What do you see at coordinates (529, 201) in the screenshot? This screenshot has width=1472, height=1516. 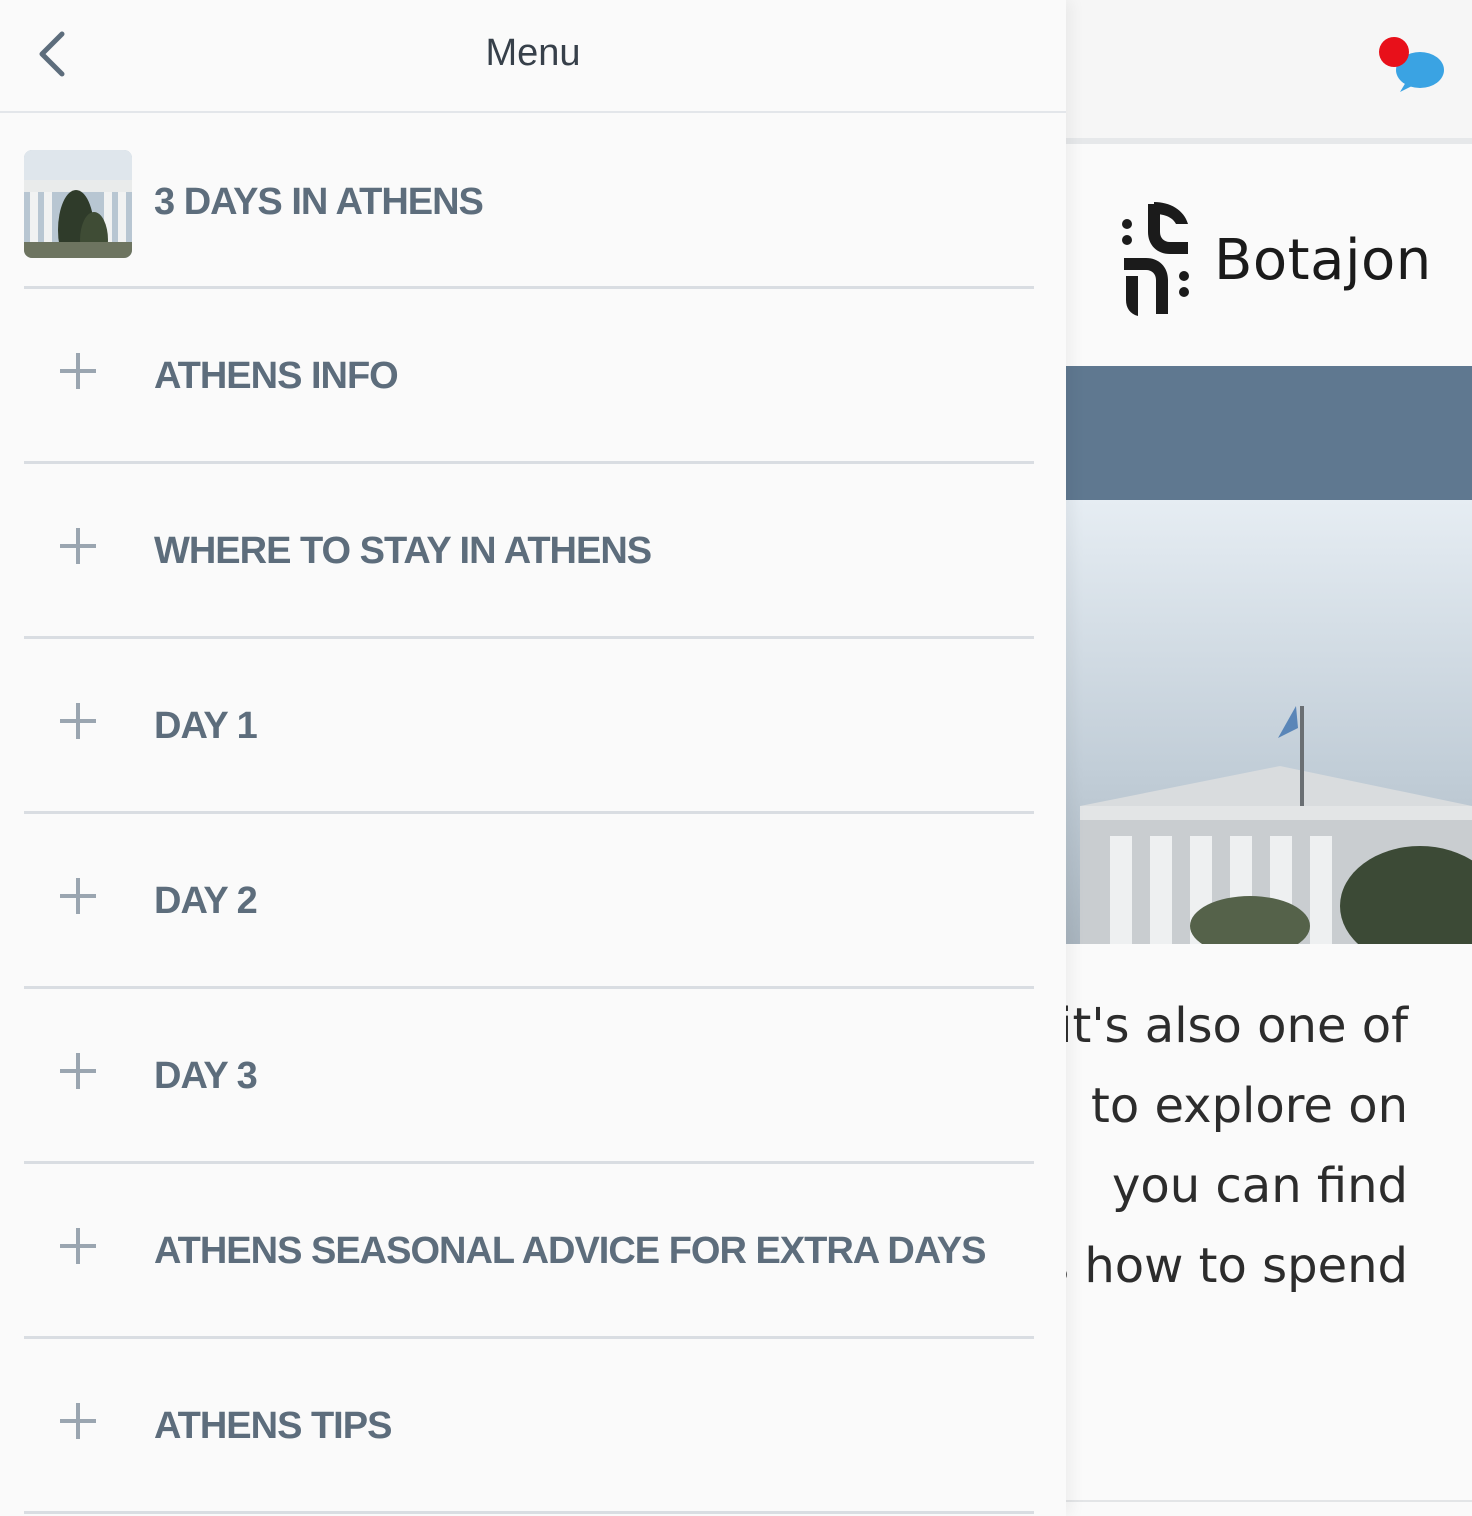 I see `menu-item-3-days-in-athens: 3 DAYS IN ATHENS` at bounding box center [529, 201].